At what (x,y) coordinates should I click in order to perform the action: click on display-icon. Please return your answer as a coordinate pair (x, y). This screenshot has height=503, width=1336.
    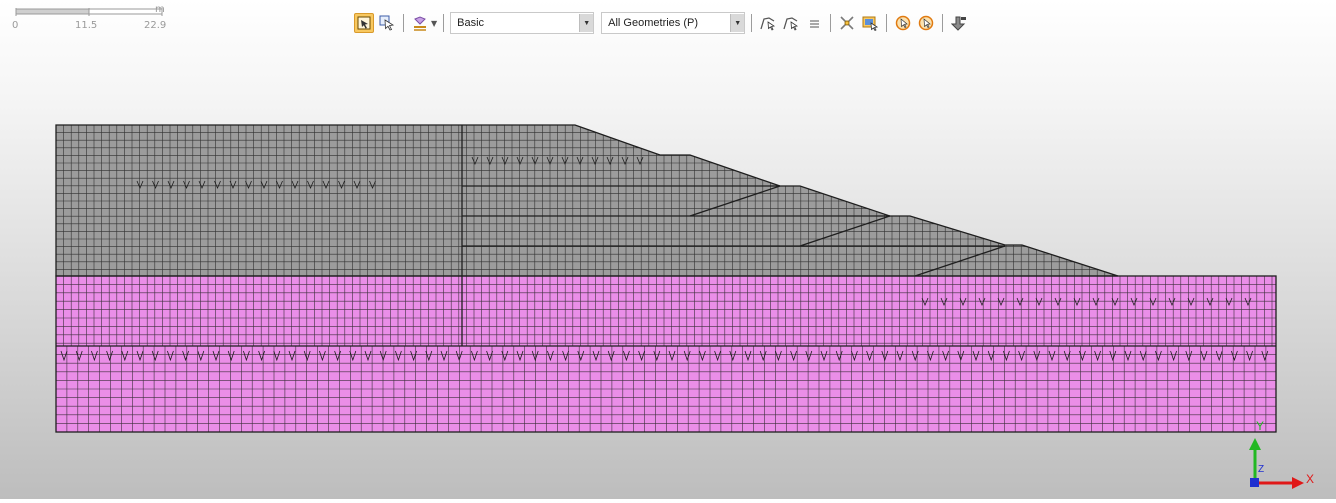
    Looking at the image, I should click on (420, 23).